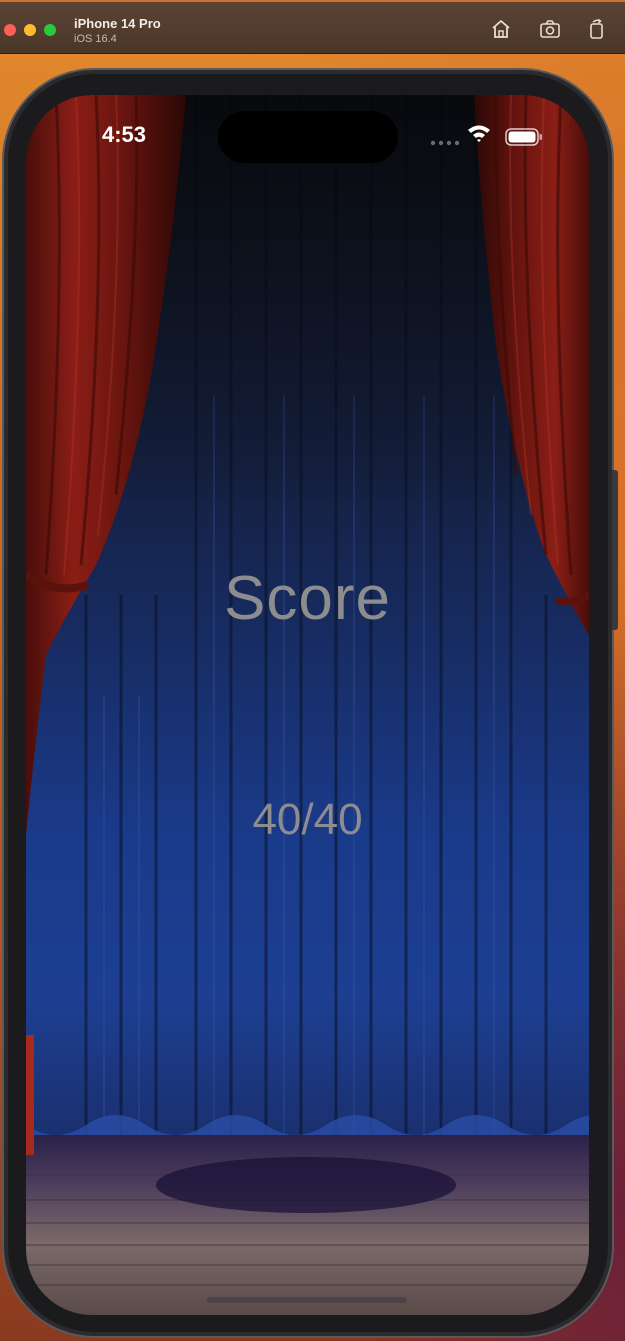  What do you see at coordinates (95, 39) in the screenshot?
I see `os-version: iOS 16.4` at bounding box center [95, 39].